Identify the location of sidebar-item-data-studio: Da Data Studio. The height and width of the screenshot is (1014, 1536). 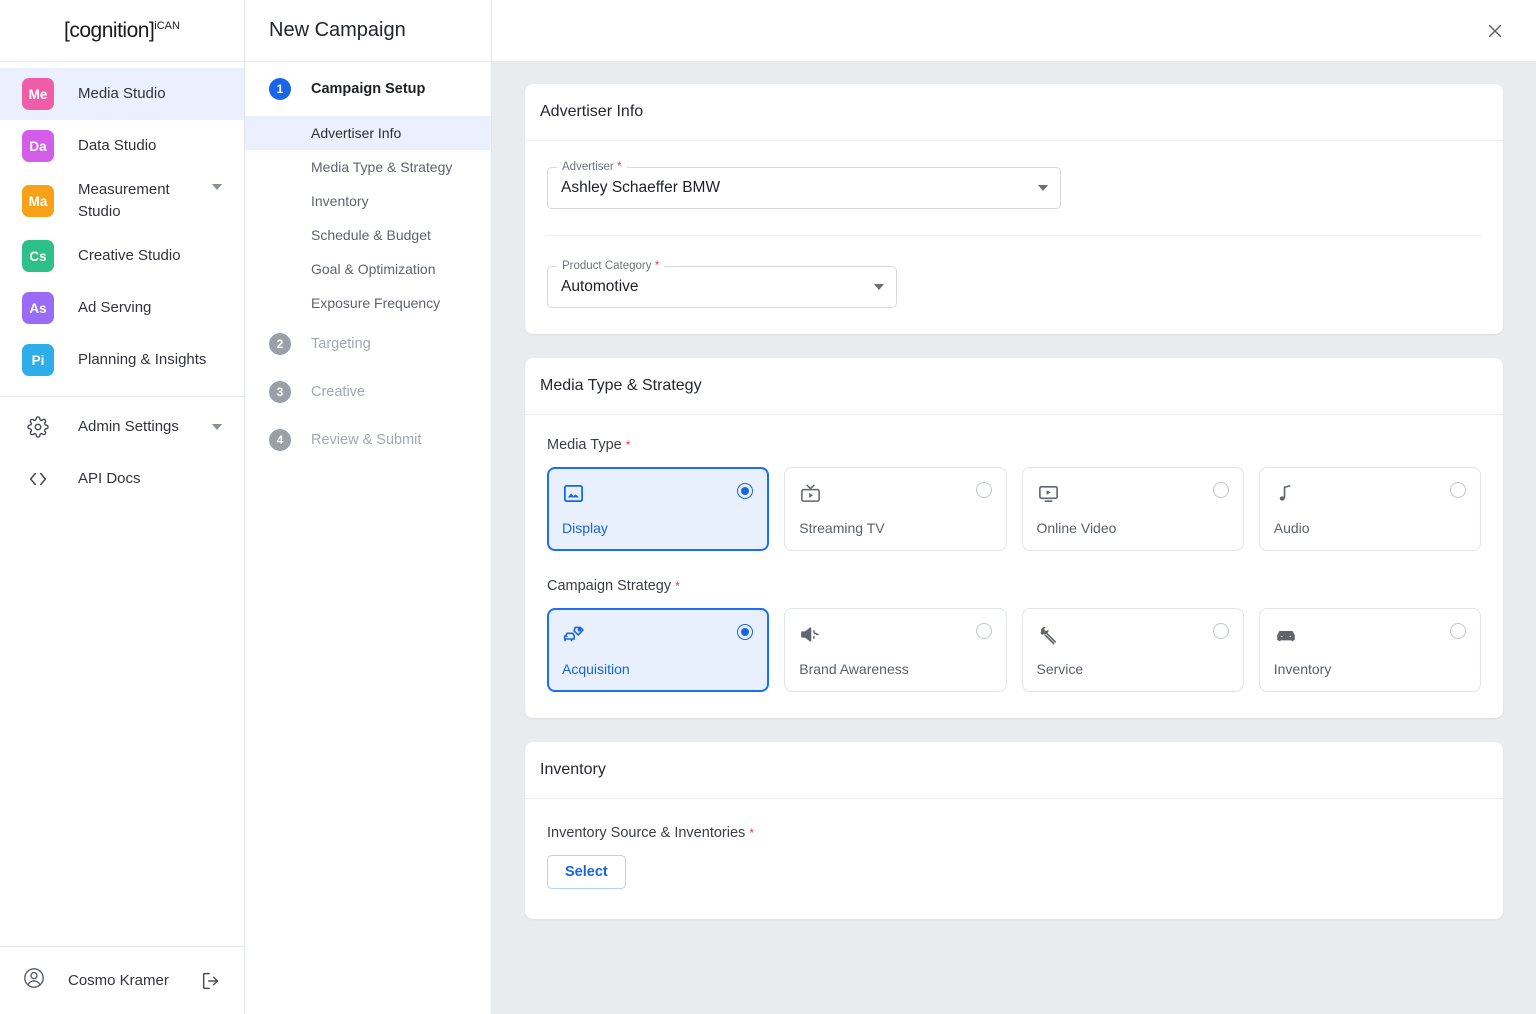
(122, 146).